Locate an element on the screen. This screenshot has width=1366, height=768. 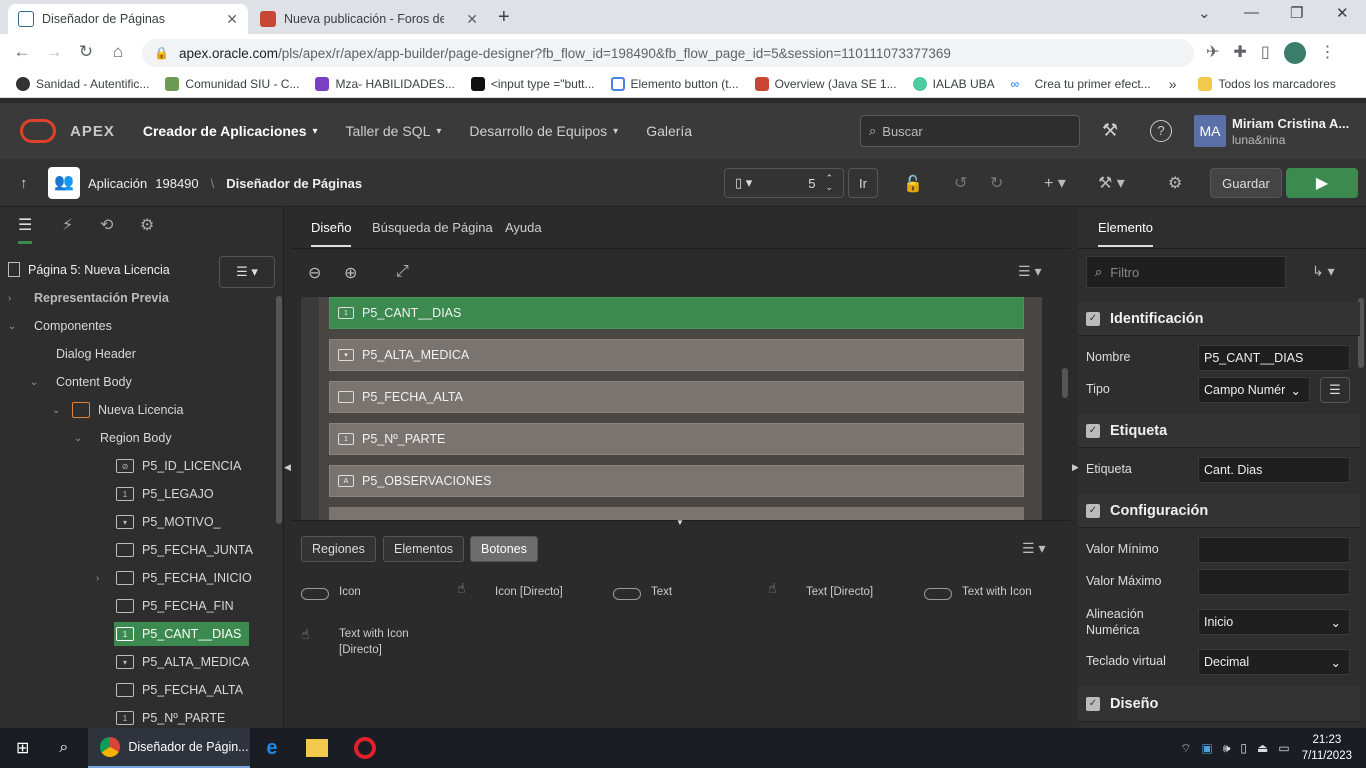
profile-icon is located at coordinates (1294, 53).